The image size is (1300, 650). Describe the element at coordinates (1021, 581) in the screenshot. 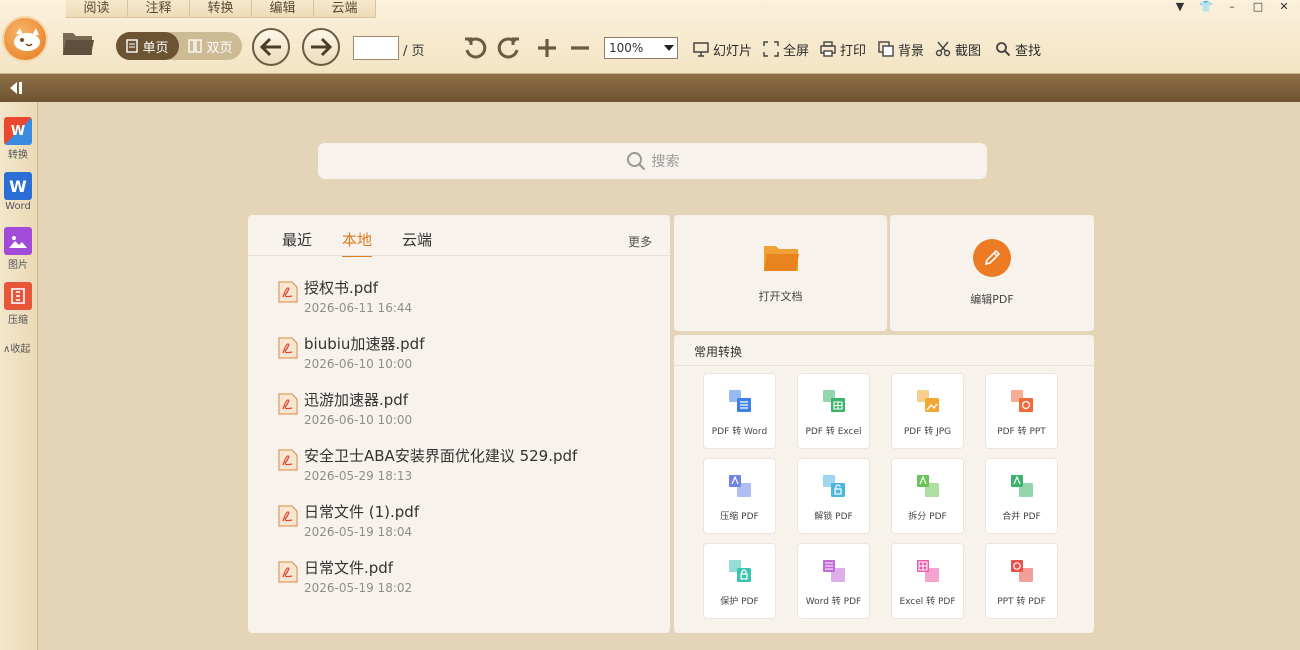

I see `ppt-to-pdf-tile: PPT 转 PDF` at that location.